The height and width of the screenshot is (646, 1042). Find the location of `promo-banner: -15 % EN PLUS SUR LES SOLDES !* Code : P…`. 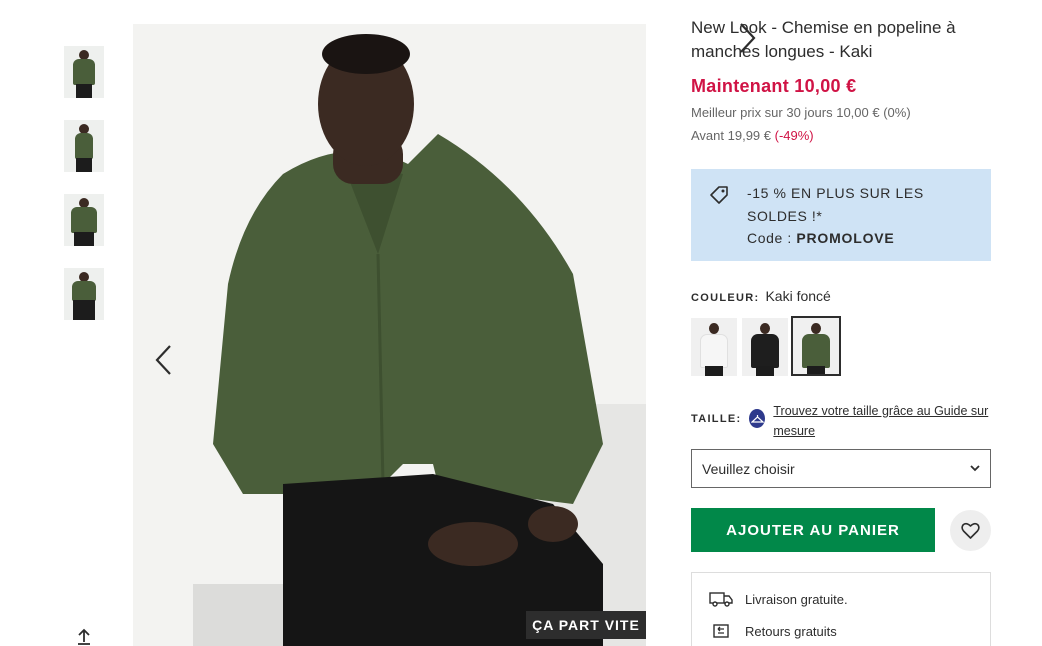

promo-banner: -15 % EN PLUS SUR LES SOLDES !* Code : P… is located at coordinates (841, 215).